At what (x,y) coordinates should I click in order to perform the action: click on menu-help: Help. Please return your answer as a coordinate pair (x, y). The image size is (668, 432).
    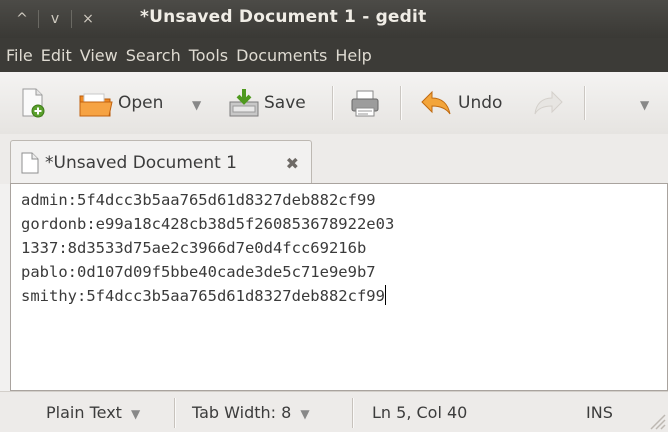
    Looking at the image, I should click on (356, 55).